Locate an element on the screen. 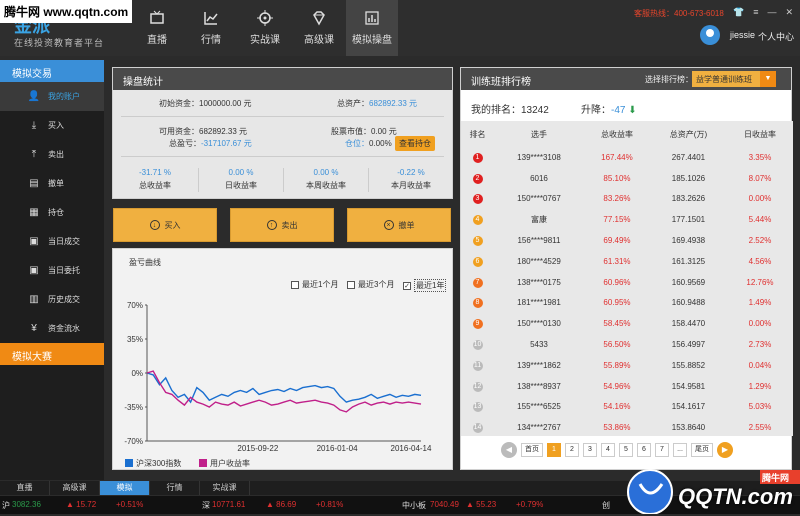 The height and width of the screenshot is (516, 800). sidebar-item-cashflow: ¥ 资金流水 is located at coordinates (52, 328).